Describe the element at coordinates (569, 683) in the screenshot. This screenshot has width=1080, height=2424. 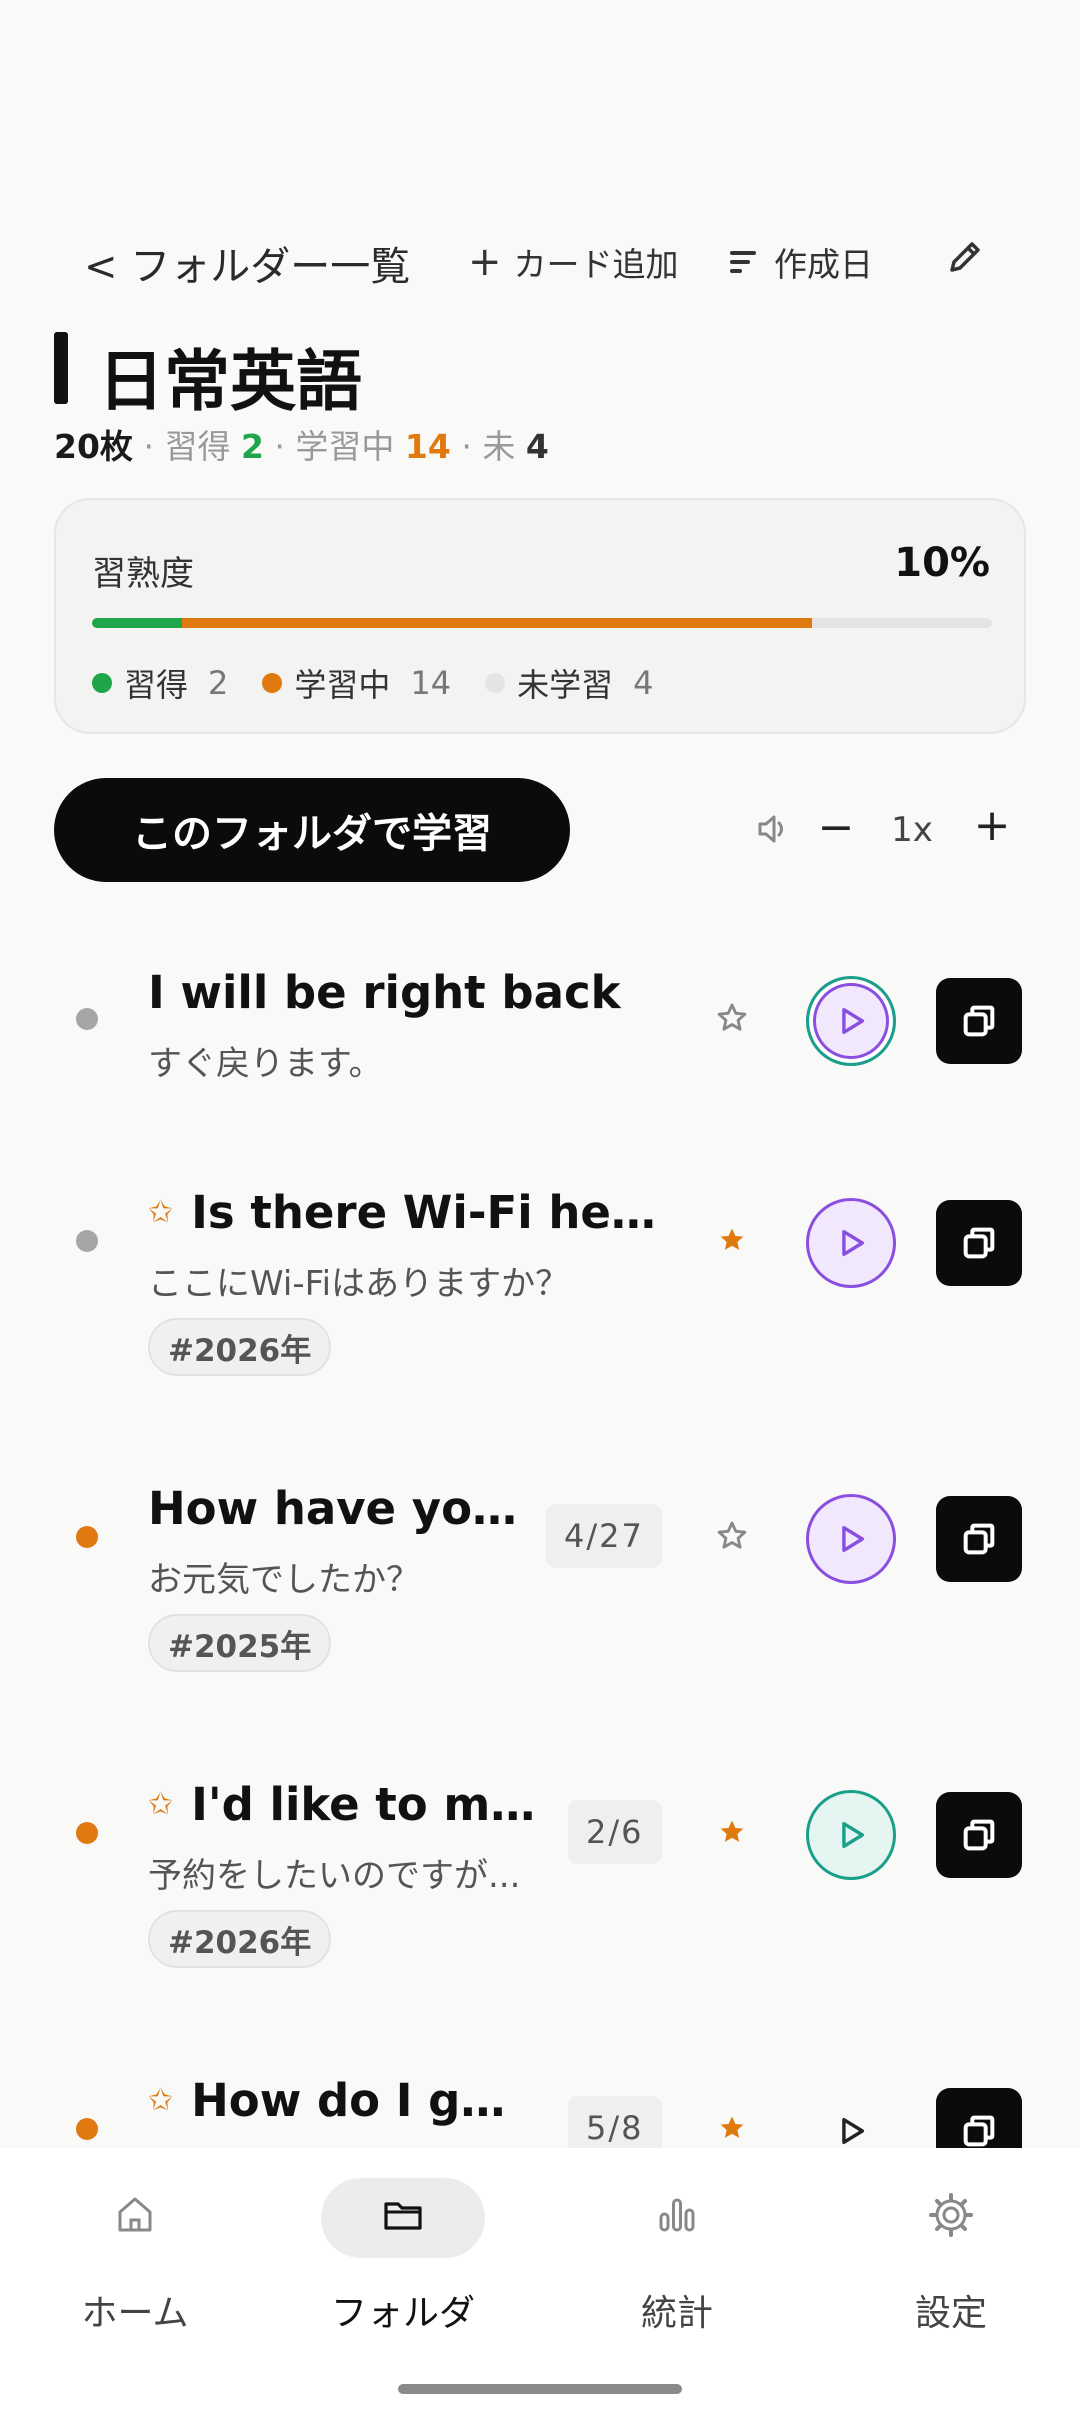
I see `legend-unlearned: 未学習 4` at that location.